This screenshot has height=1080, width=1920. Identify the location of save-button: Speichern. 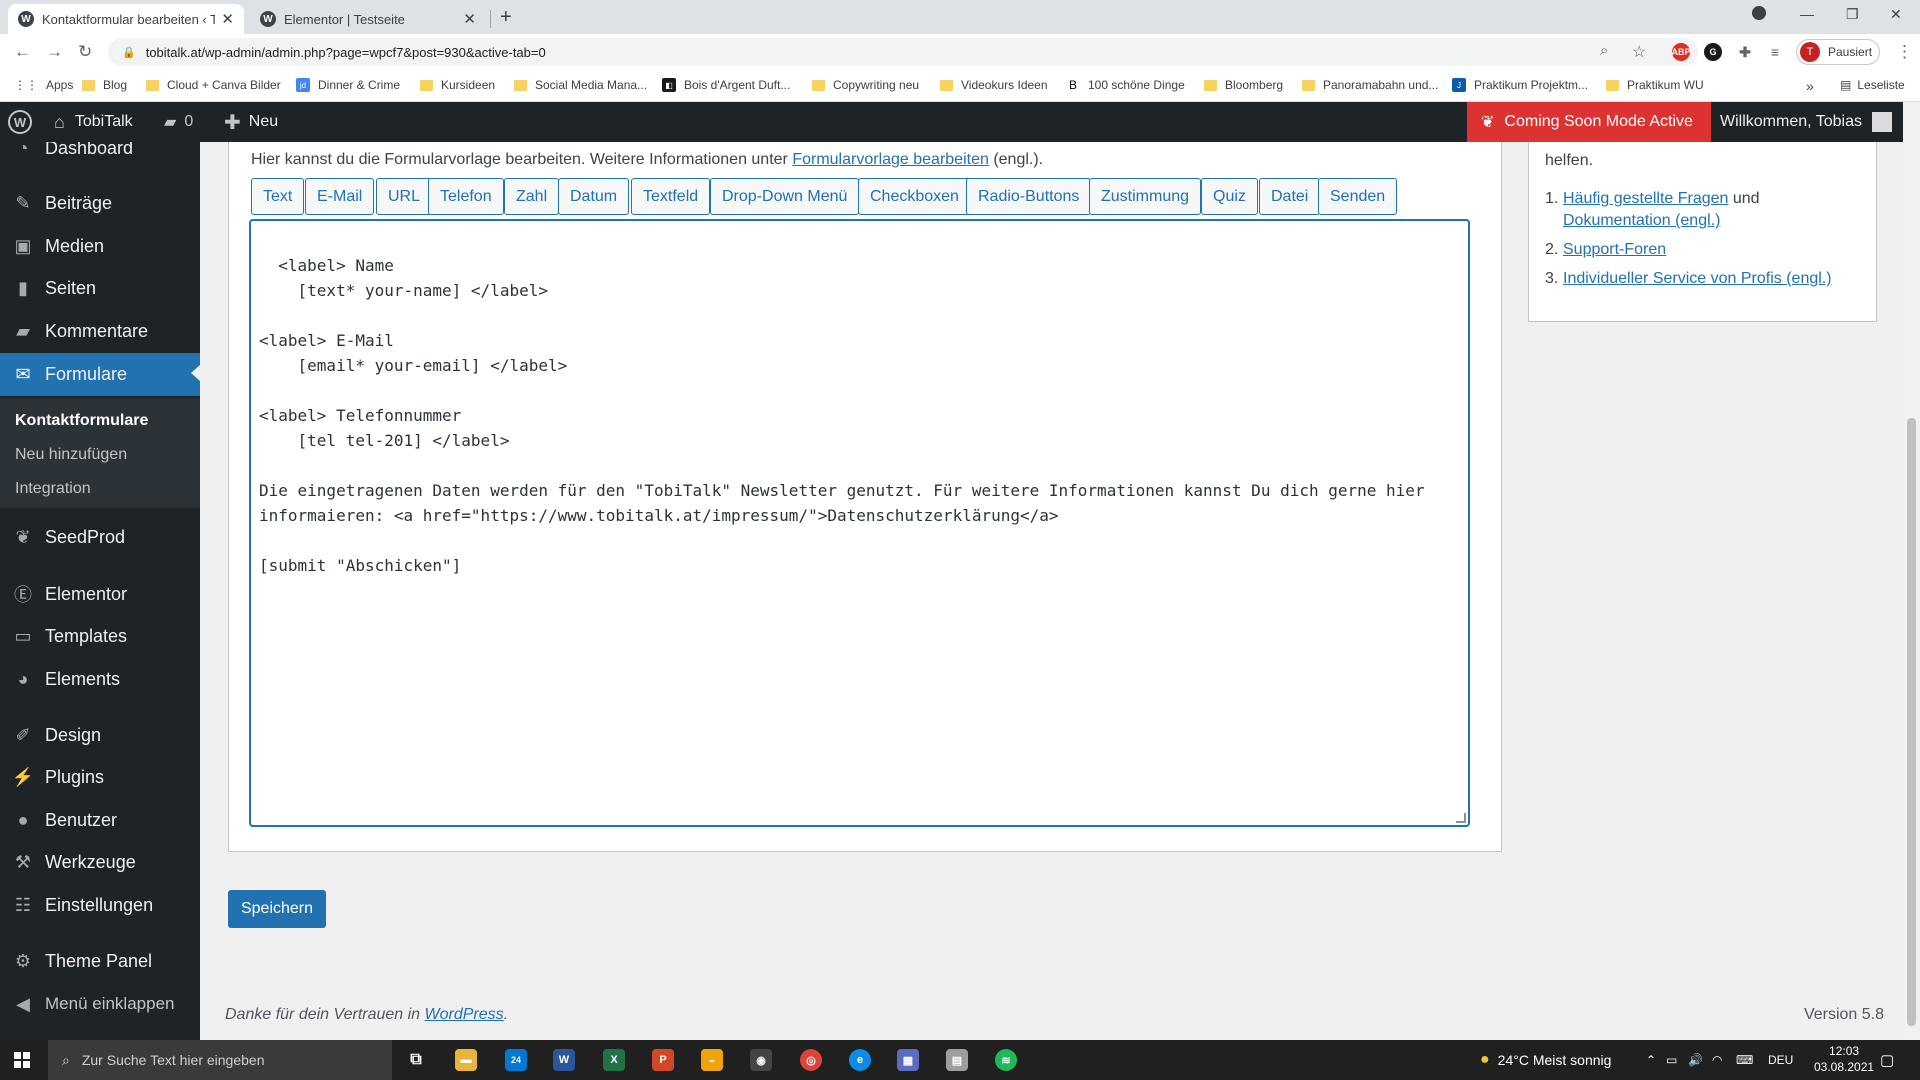
(277, 909).